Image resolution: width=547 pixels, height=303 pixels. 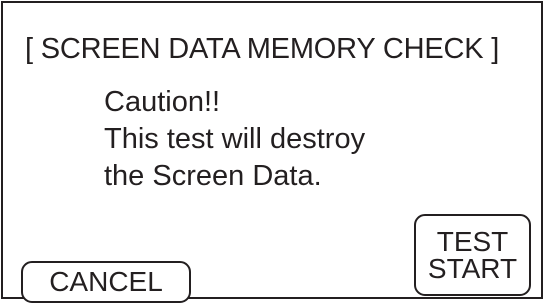 I want to click on test-start-button: TEST START, so click(x=472, y=255).